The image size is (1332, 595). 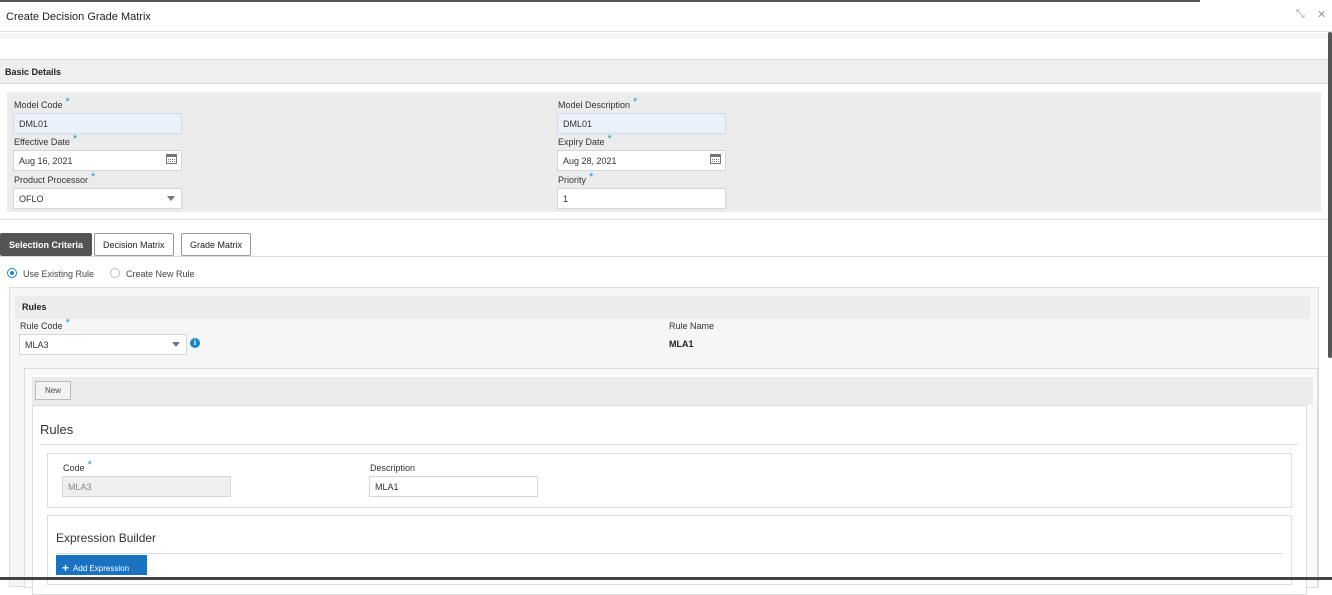 What do you see at coordinates (1321, 14) in the screenshot?
I see `close-icon: ✕` at bounding box center [1321, 14].